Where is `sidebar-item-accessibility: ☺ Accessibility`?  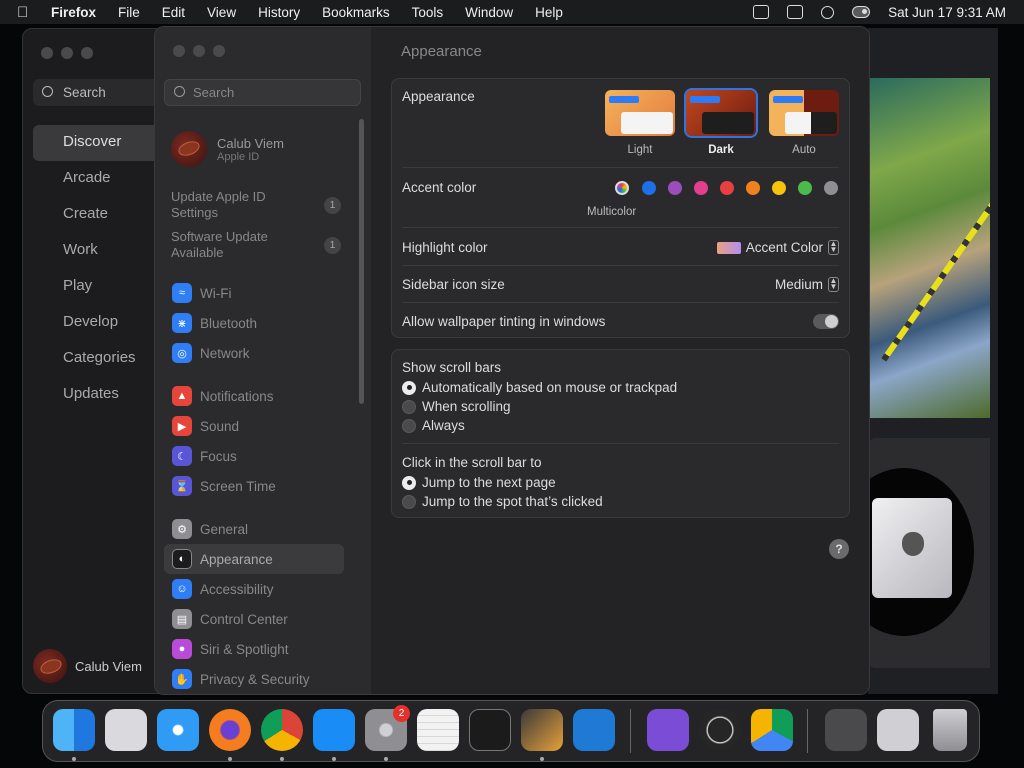 sidebar-item-accessibility: ☺ Accessibility is located at coordinates (254, 589).